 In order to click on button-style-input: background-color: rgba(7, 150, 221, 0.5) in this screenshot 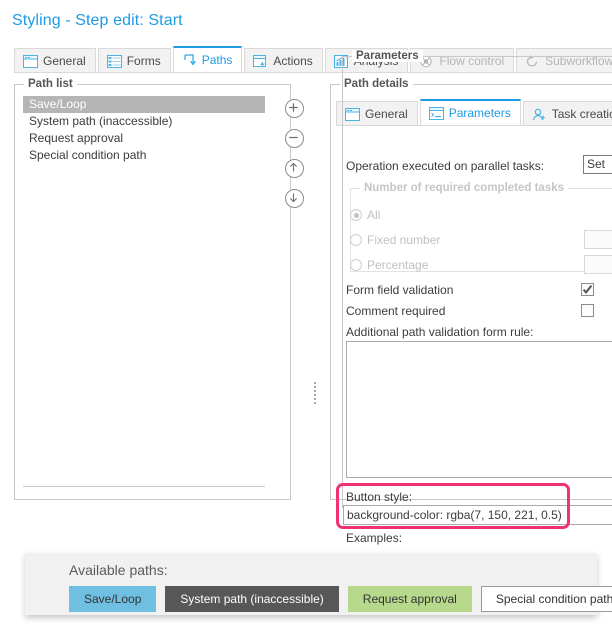, I will do `click(477, 515)`.